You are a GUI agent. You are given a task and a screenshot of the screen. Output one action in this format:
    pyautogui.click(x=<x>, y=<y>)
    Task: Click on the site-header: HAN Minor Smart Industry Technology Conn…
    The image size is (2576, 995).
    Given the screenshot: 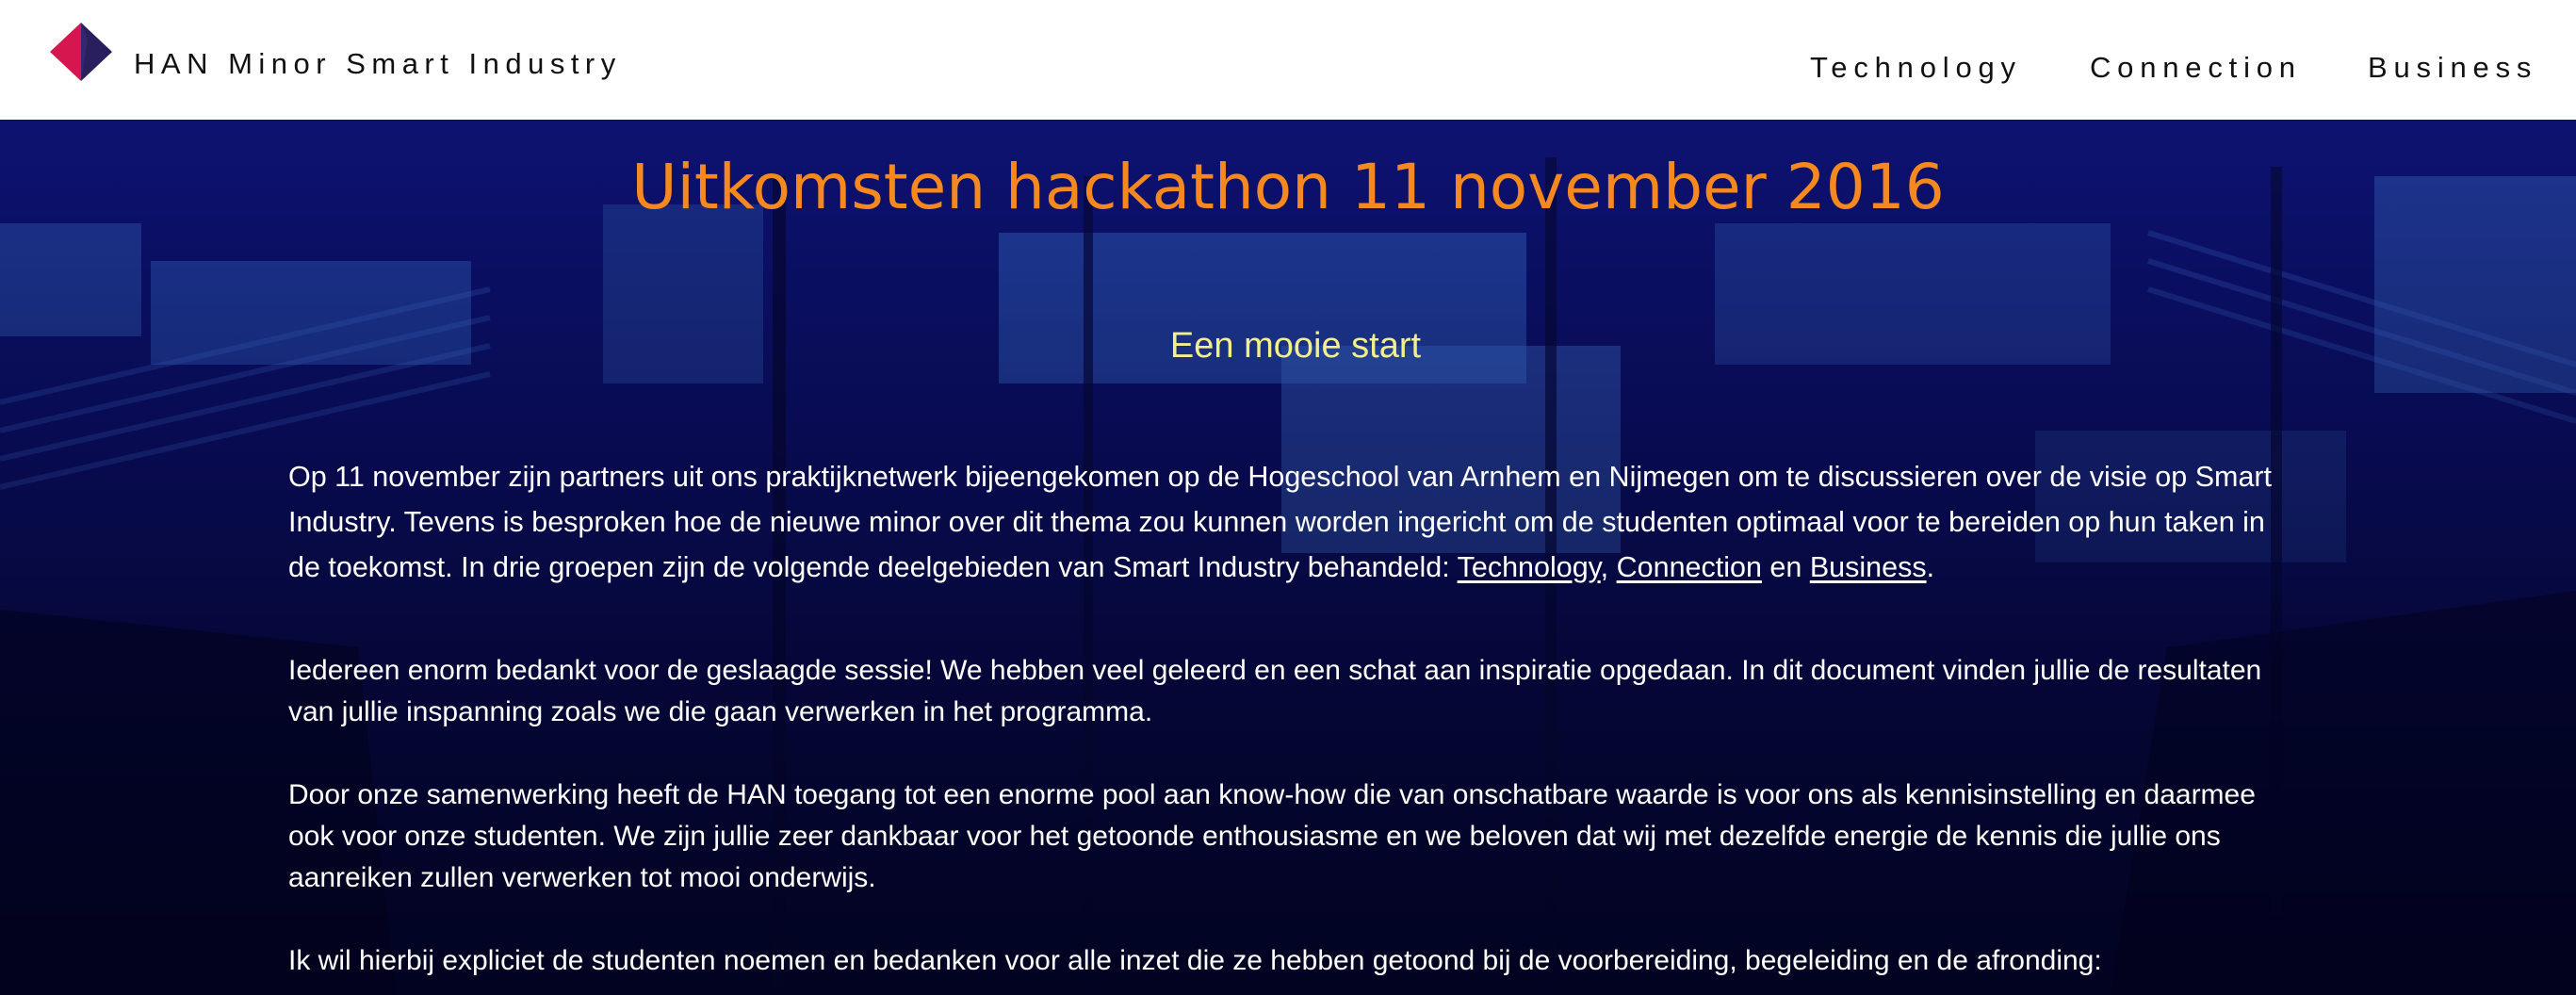 What is the action you would take?
    pyautogui.click(x=1288, y=60)
    